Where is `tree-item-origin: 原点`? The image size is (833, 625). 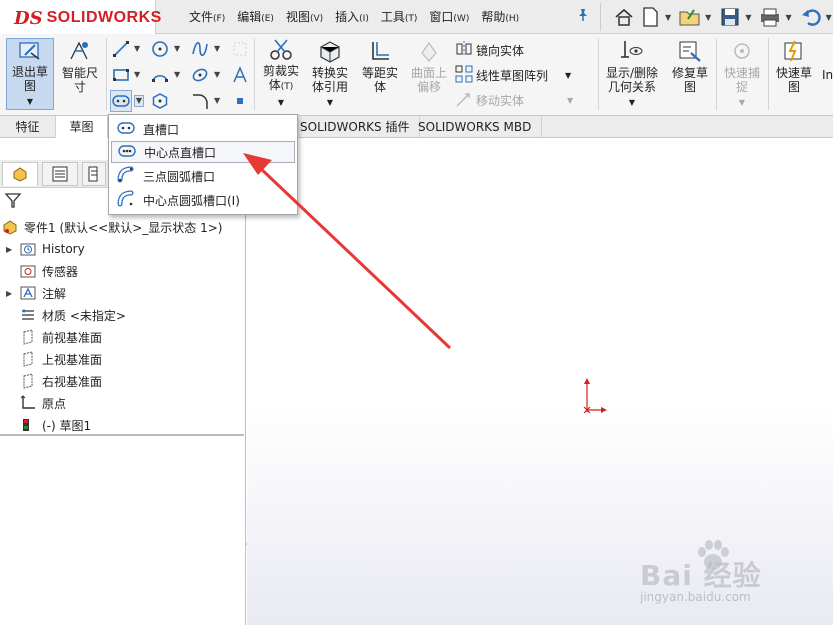
tree-item-origin: 原点 is located at coordinates (43, 403).